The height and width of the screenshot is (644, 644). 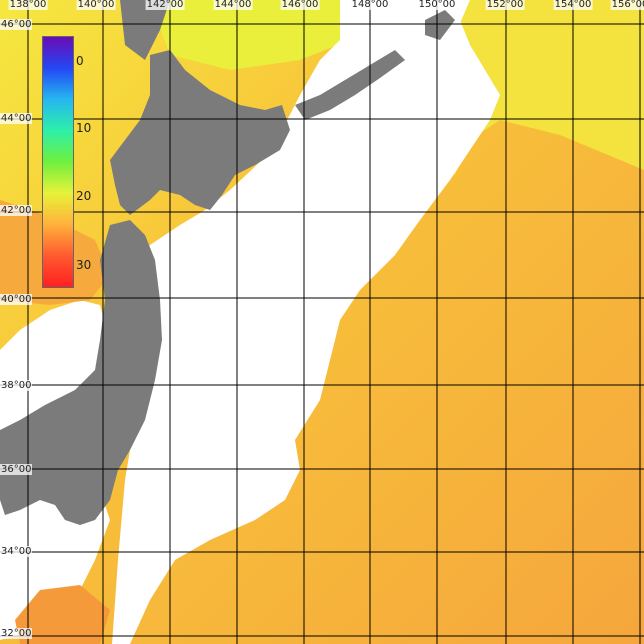 I want to click on lon-label-154: 154°00, so click(x=573, y=5).